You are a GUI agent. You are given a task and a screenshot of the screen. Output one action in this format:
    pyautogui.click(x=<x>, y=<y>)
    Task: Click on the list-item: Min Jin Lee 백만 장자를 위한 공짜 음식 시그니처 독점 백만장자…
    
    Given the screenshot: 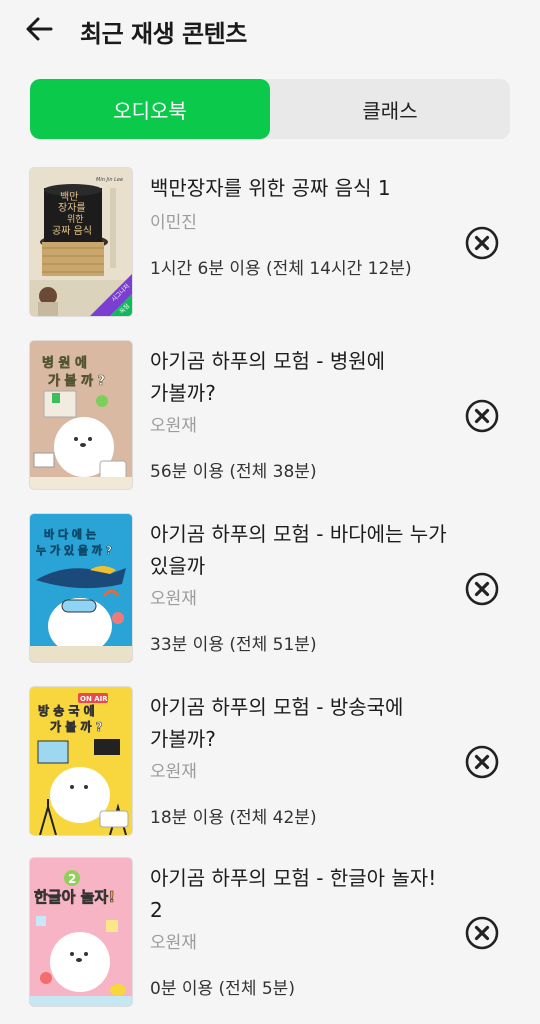 What is the action you would take?
    pyautogui.click(x=270, y=243)
    